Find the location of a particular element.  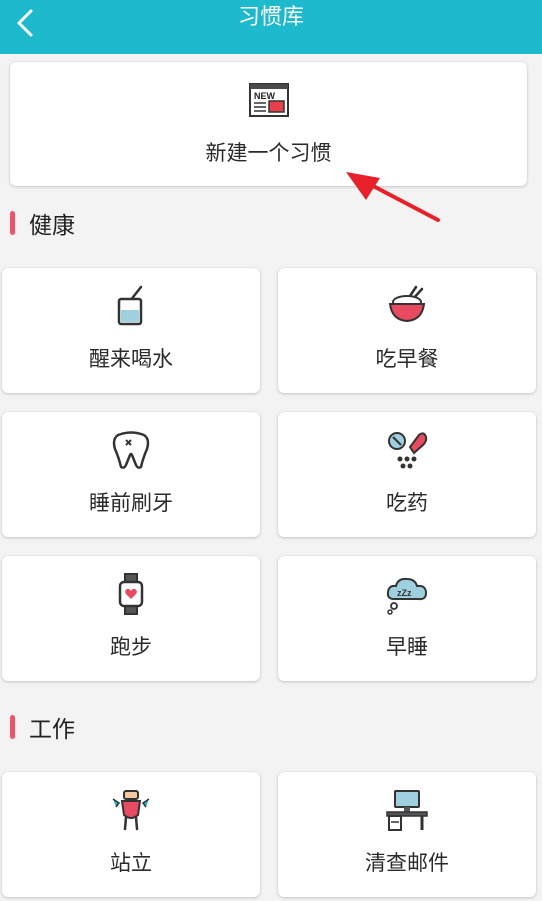

habit-card-stand-up: 站立 is located at coordinates (131, 834).